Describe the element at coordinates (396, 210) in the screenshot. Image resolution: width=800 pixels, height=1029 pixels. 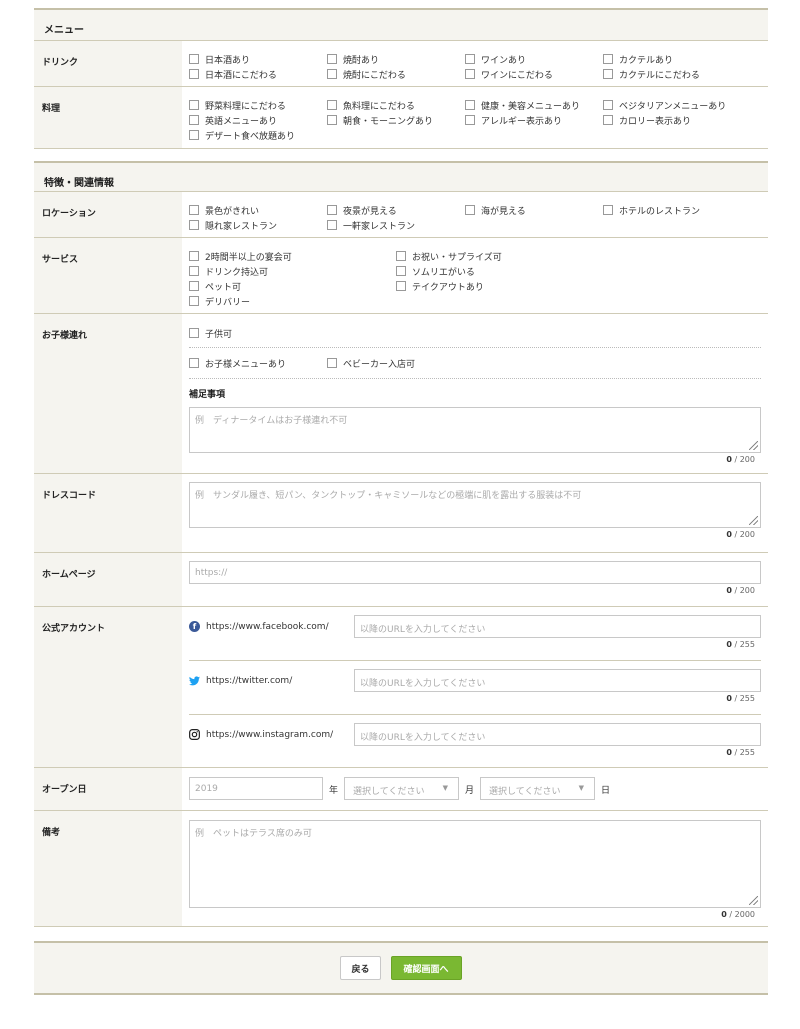
I see `checkbox-option: 夜景が見える` at that location.